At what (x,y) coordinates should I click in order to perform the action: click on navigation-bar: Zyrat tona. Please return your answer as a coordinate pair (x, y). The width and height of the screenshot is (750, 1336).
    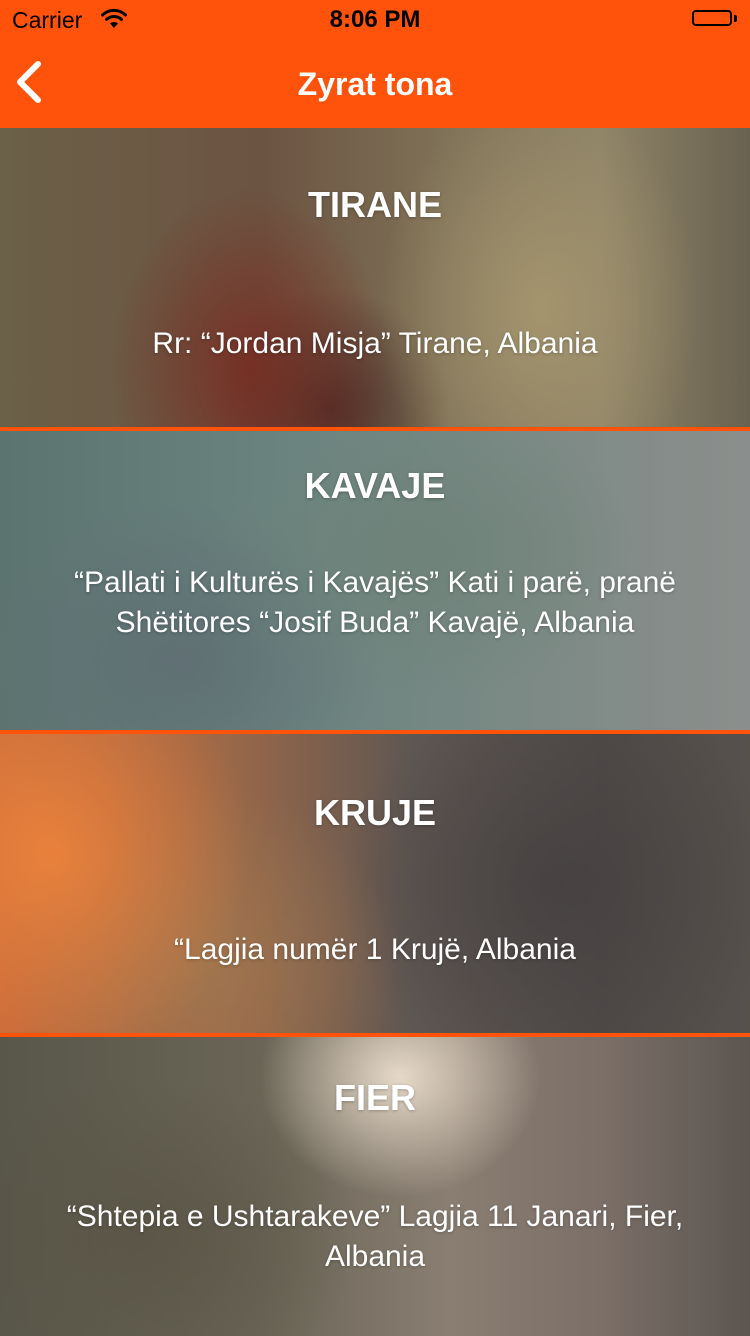
    Looking at the image, I should click on (375, 84).